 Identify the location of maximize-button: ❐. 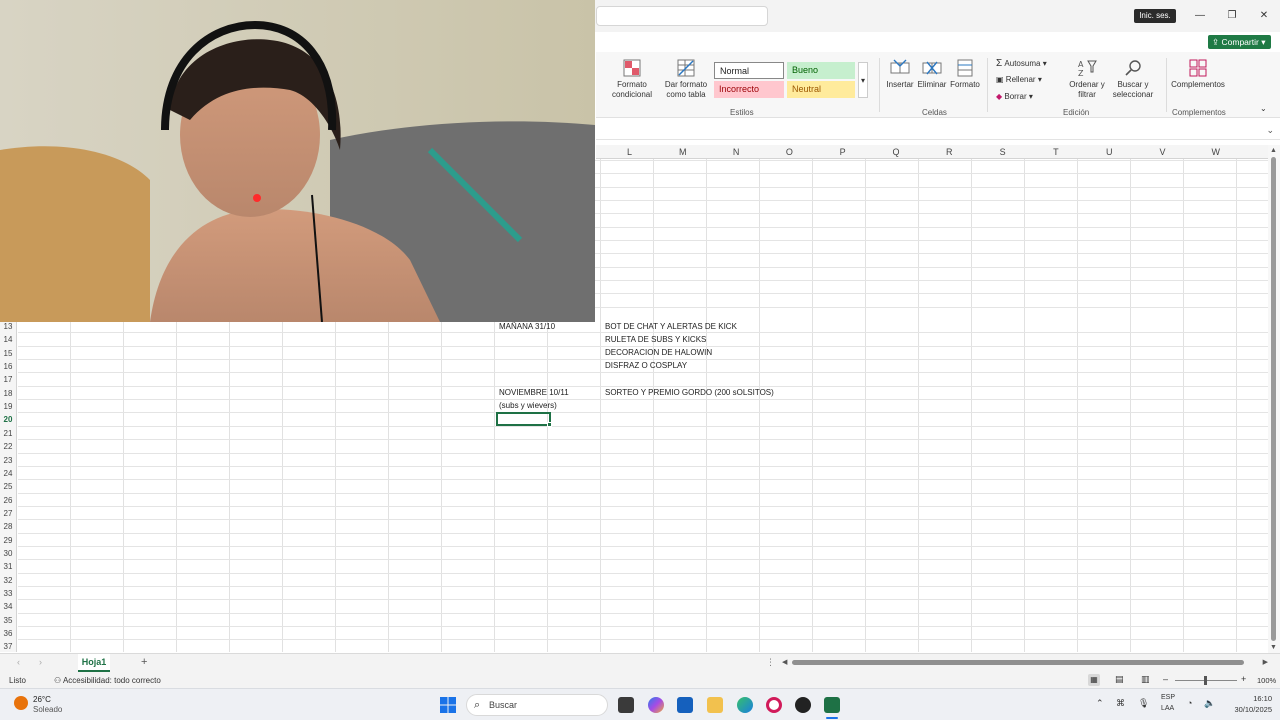
(1232, 16).